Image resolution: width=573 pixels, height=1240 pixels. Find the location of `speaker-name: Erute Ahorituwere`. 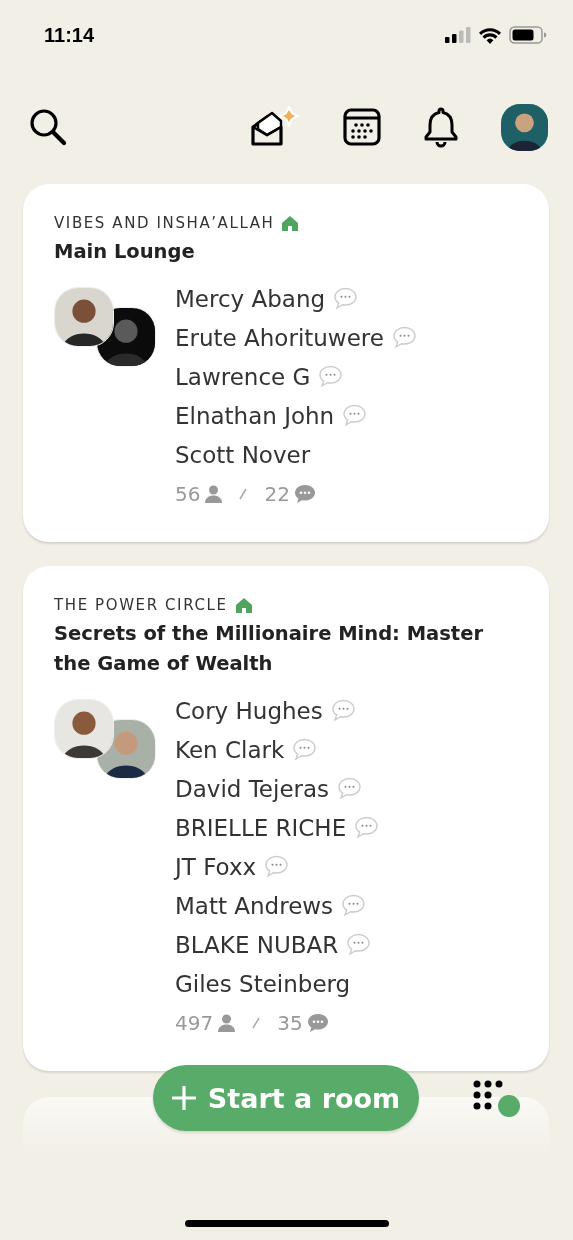

speaker-name: Erute Ahorituwere is located at coordinates (279, 337).